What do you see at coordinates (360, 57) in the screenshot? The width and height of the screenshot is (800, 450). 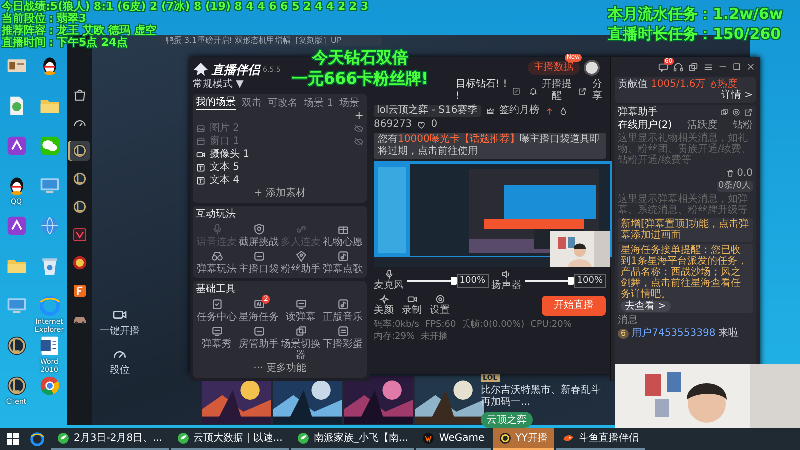 I see `promo-text: 今天钻石双倍` at bounding box center [360, 57].